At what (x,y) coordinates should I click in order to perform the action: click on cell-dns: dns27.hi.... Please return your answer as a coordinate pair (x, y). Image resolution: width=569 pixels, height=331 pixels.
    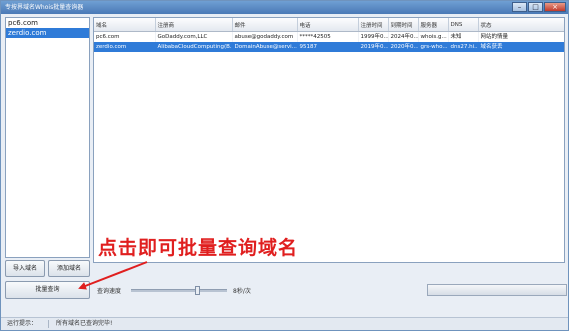
    Looking at the image, I should click on (463, 47).